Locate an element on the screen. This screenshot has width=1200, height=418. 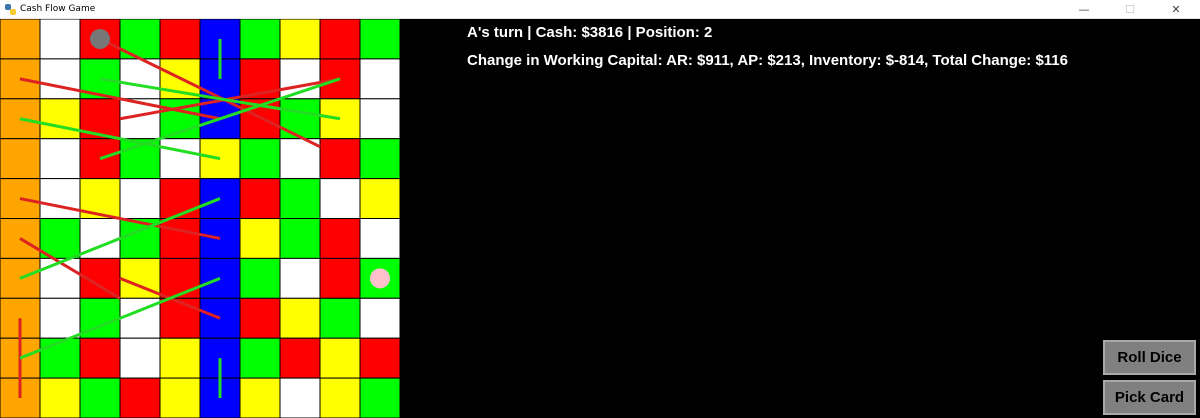
maximize-button: ☐ is located at coordinates (1130, 9).